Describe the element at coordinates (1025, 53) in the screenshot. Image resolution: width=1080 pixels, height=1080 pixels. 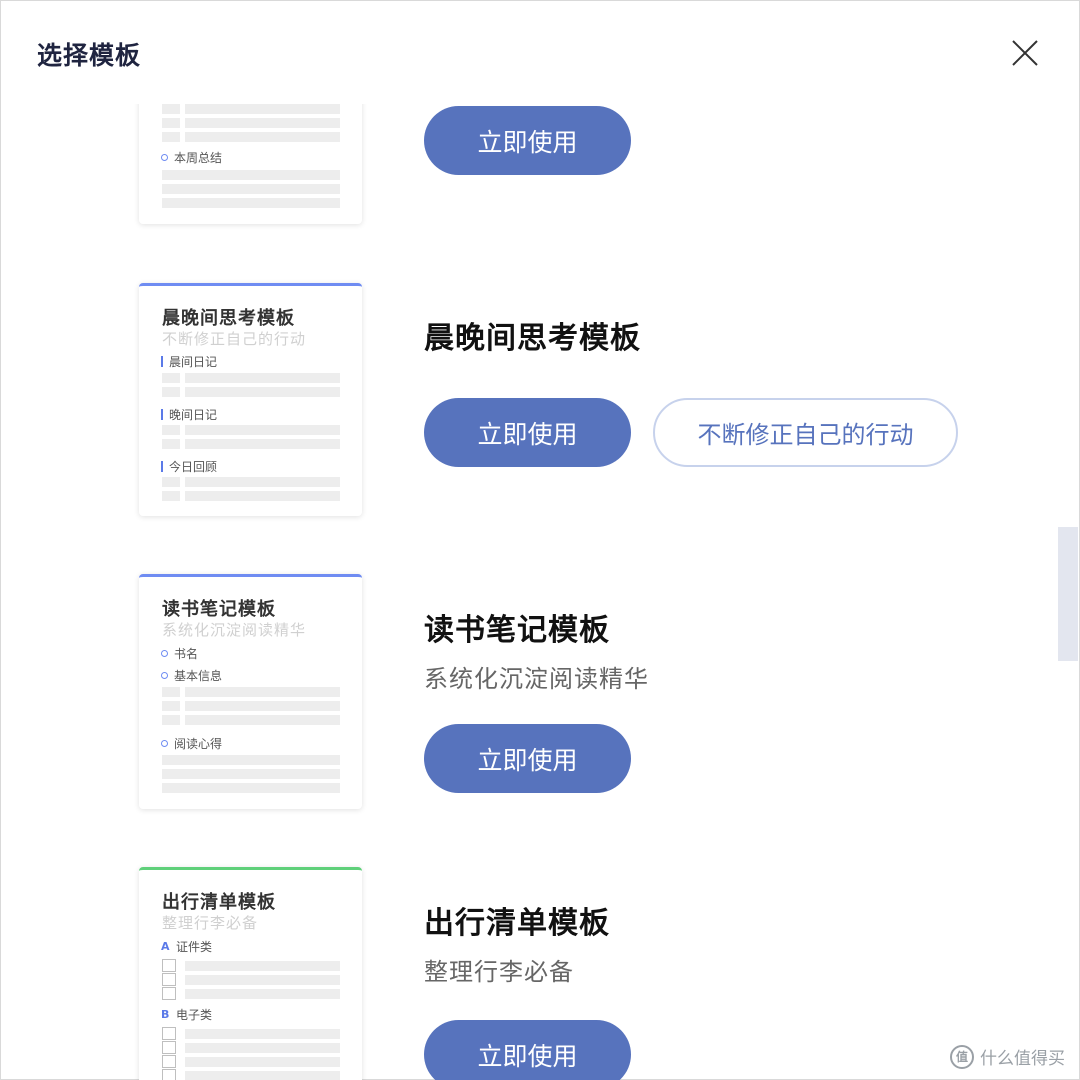
I see `close-icon` at that location.